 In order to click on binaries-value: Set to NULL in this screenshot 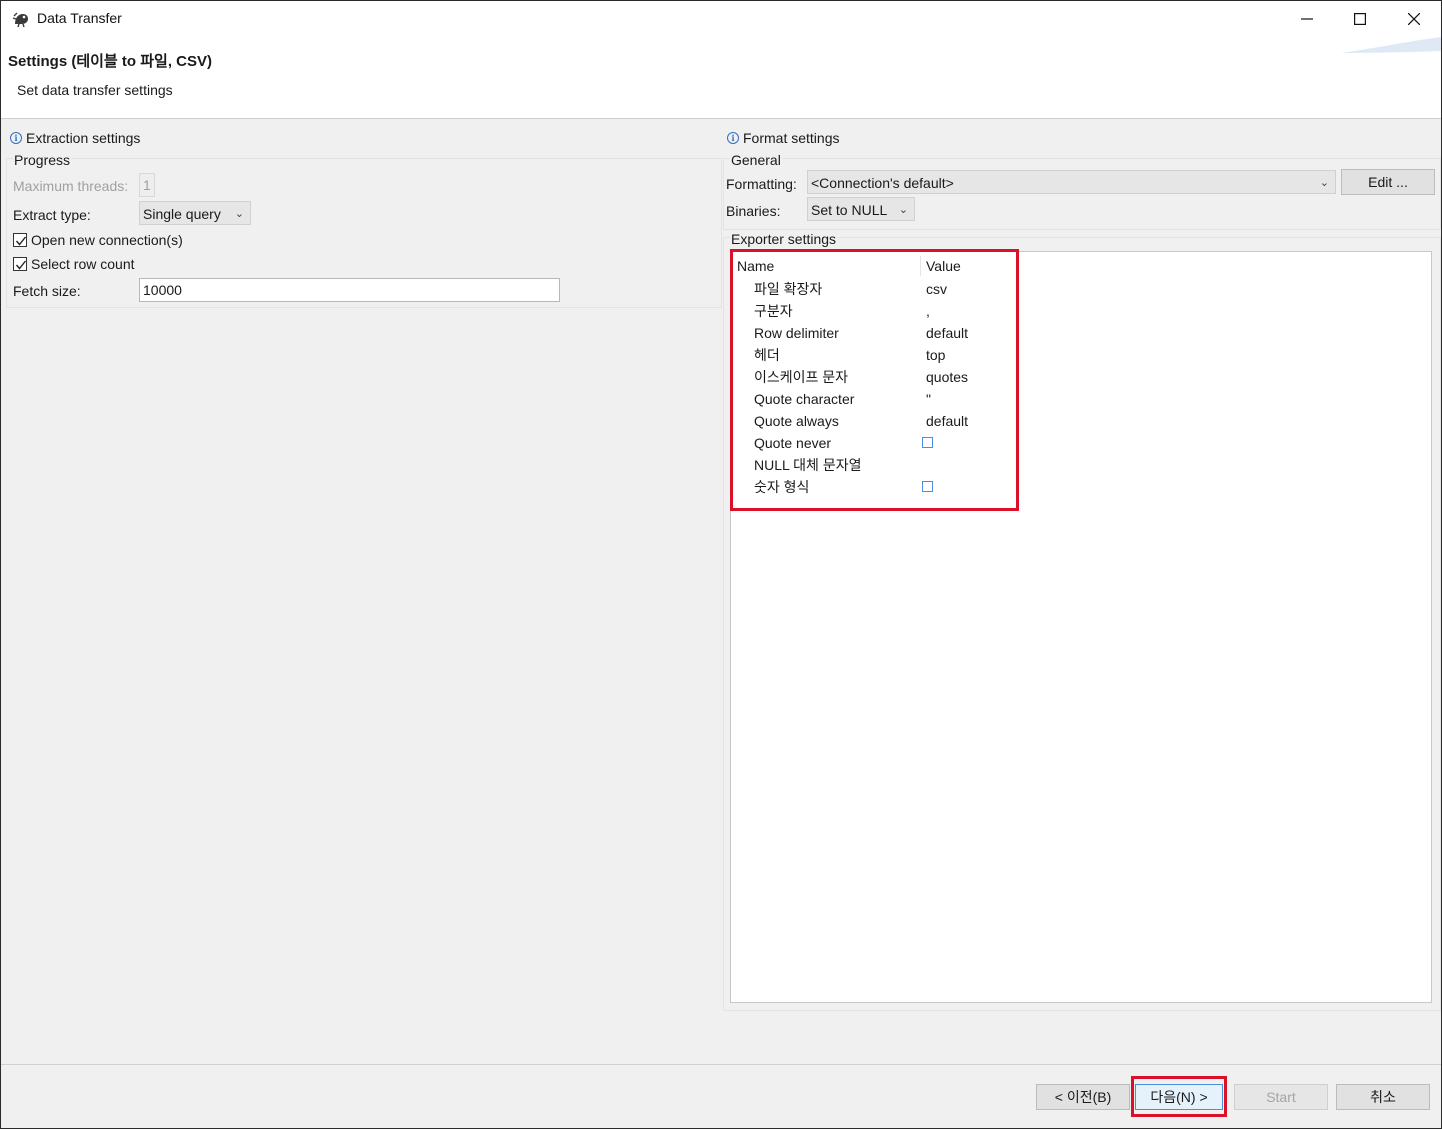, I will do `click(849, 210)`.